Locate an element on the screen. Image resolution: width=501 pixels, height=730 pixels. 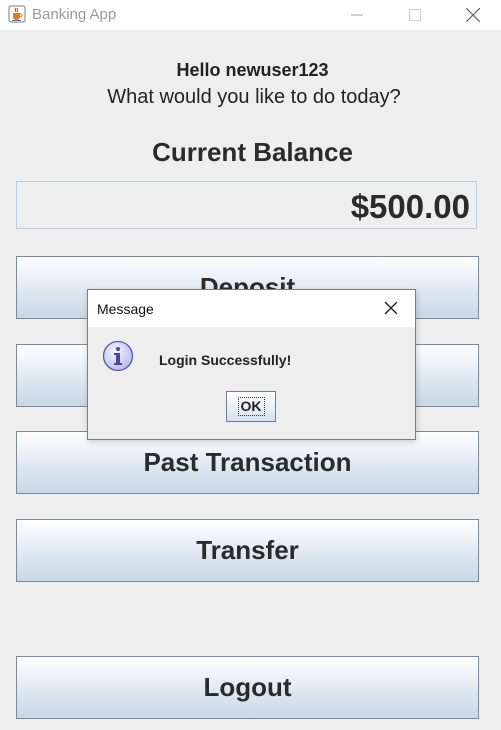
minimize-button is located at coordinates (357, 15).